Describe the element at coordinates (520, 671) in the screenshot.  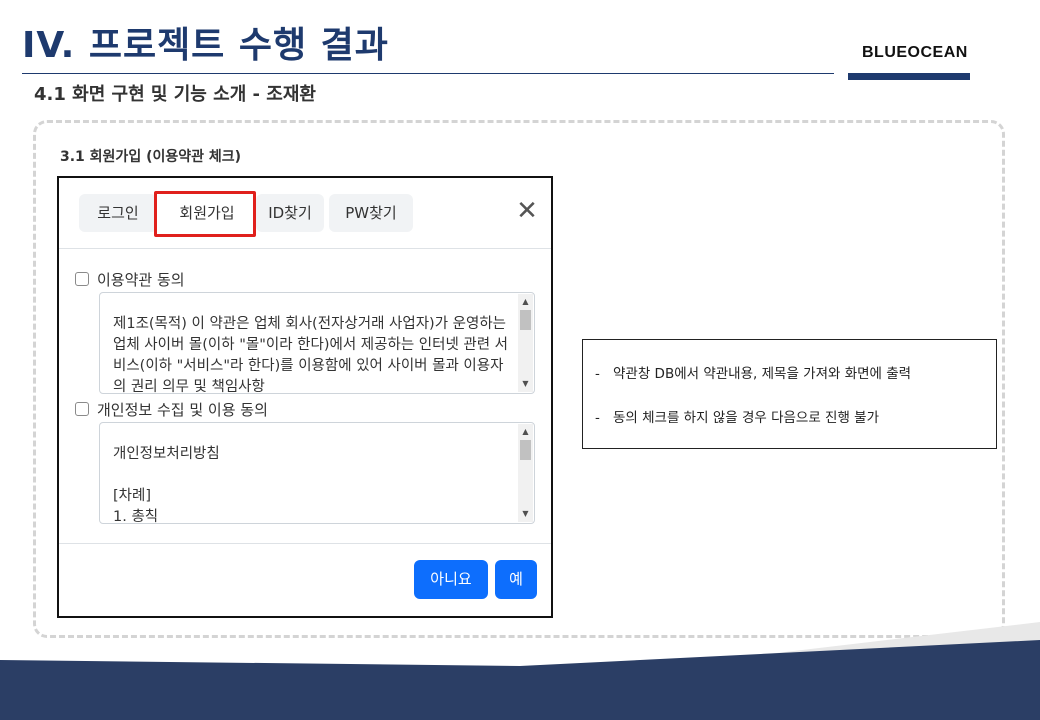
I see `footer-decoration` at that location.